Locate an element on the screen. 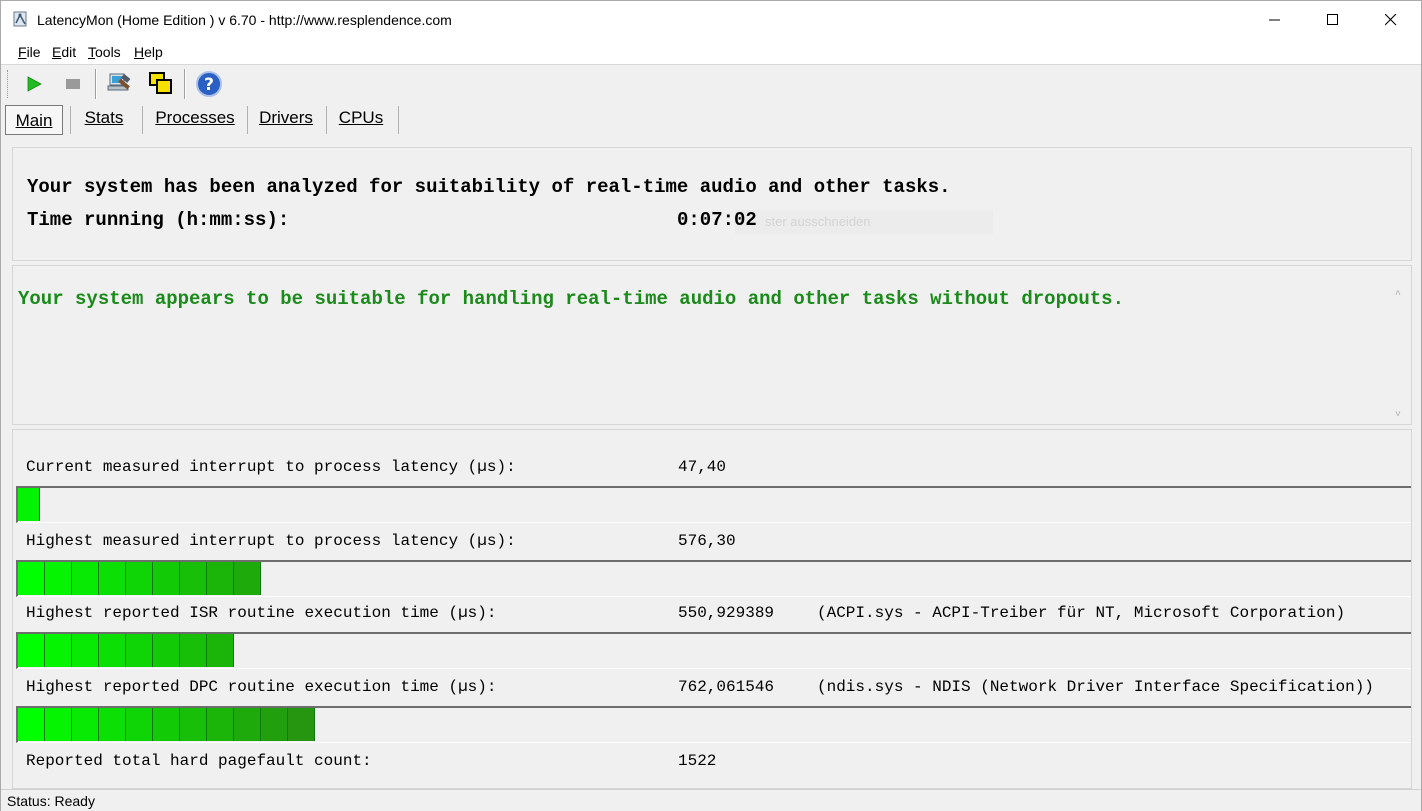 This screenshot has width=1422, height=811. maximize-icon is located at coordinates (1332, 19).